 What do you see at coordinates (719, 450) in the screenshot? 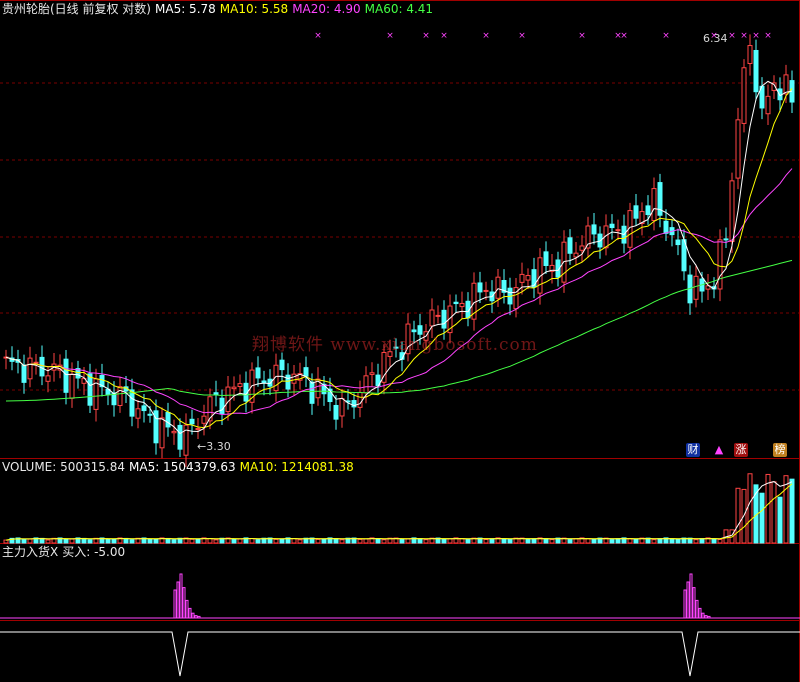
I see `up-arrow-icon: ▲` at bounding box center [719, 450].